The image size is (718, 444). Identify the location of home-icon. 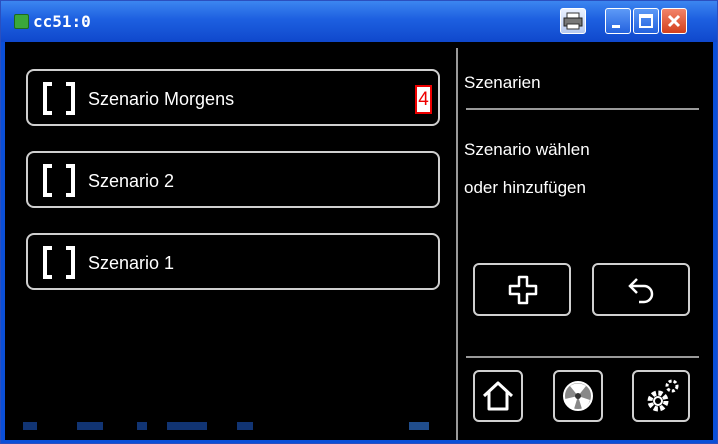
(498, 396).